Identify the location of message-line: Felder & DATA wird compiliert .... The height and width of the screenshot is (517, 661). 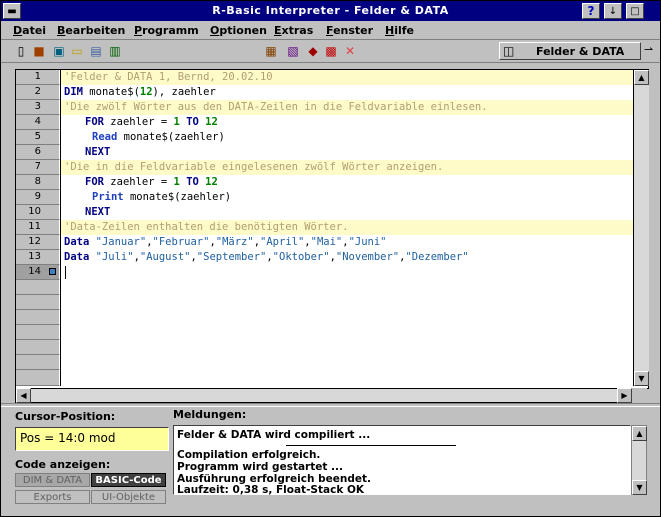
(274, 435).